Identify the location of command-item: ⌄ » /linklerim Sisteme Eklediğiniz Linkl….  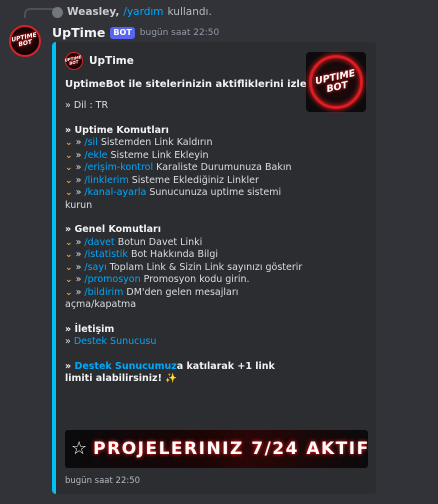
(162, 180).